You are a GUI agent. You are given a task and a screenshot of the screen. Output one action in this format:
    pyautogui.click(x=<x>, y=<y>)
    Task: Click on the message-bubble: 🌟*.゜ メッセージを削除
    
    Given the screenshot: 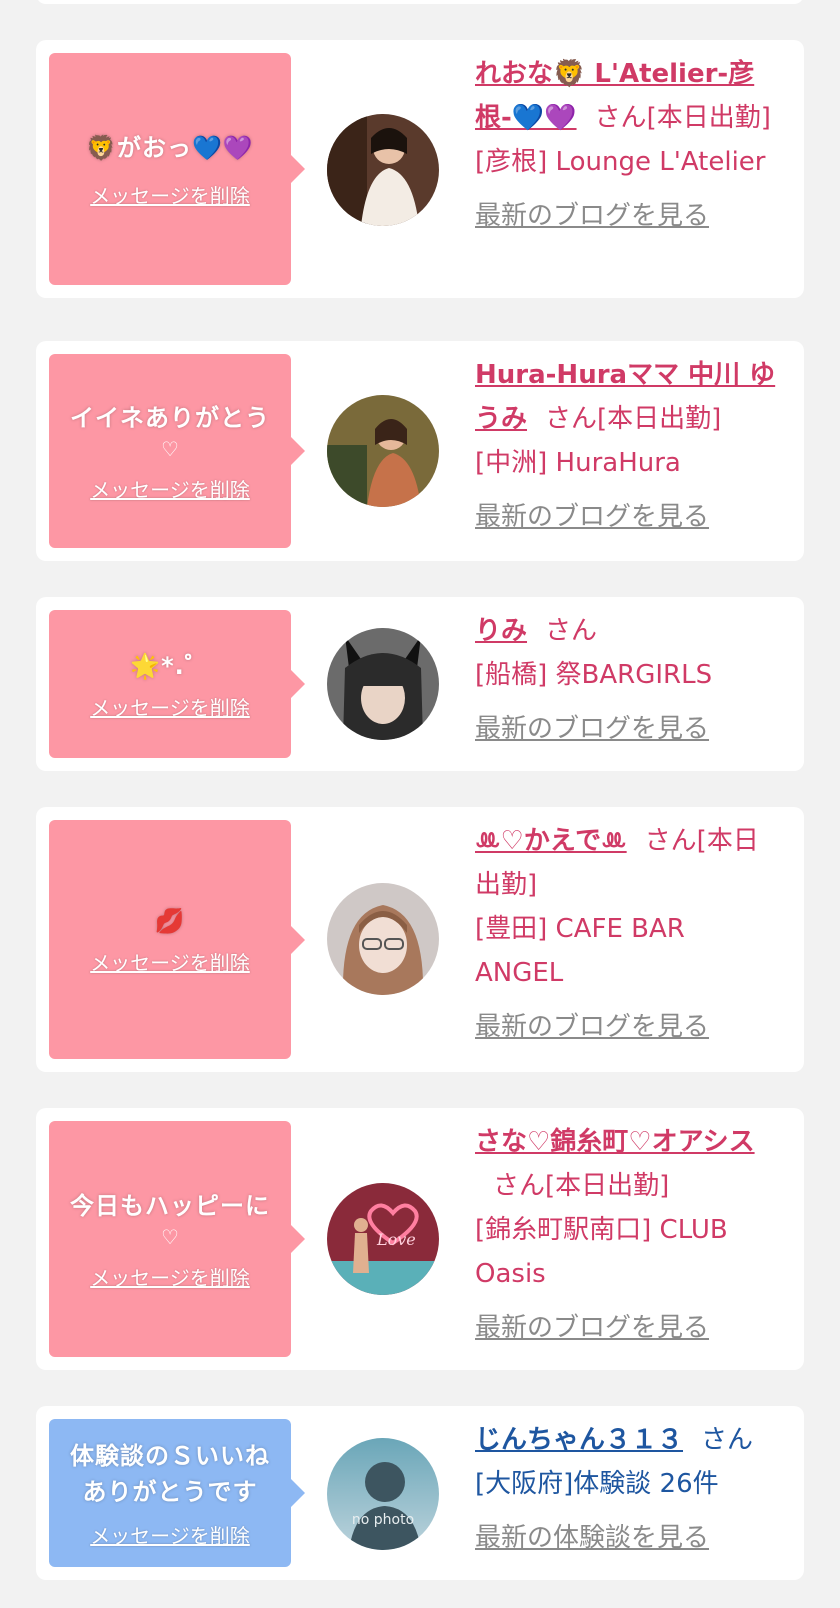 What is the action you would take?
    pyautogui.click(x=177, y=684)
    